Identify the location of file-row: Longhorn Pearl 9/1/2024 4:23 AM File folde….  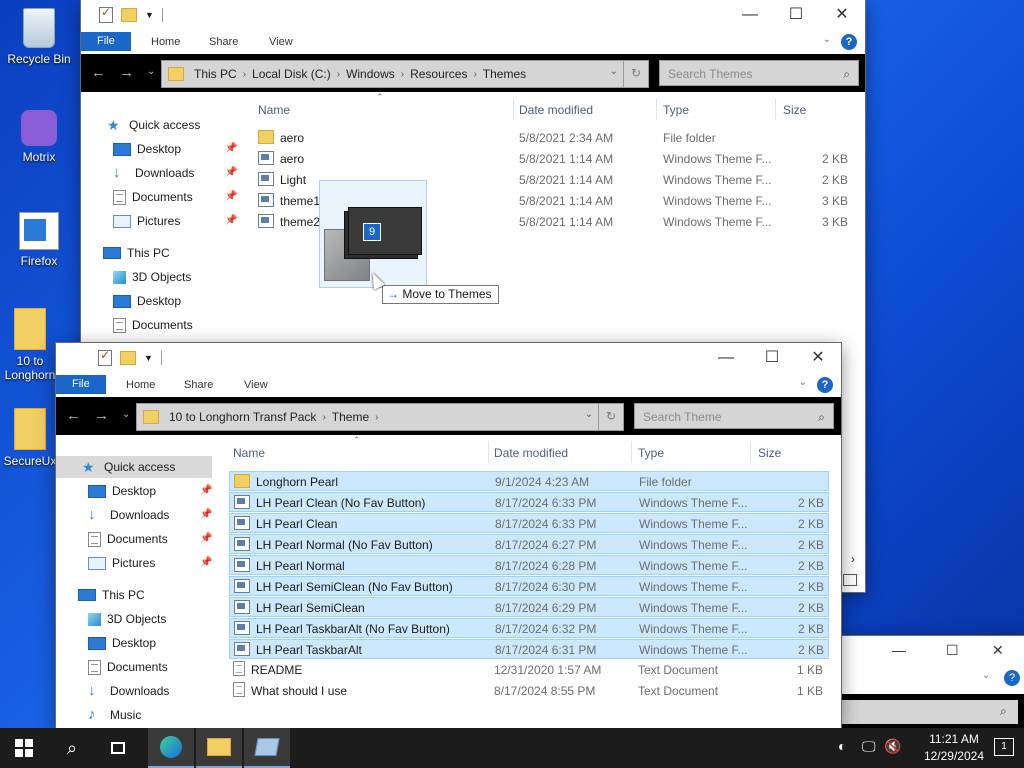
(529, 481).